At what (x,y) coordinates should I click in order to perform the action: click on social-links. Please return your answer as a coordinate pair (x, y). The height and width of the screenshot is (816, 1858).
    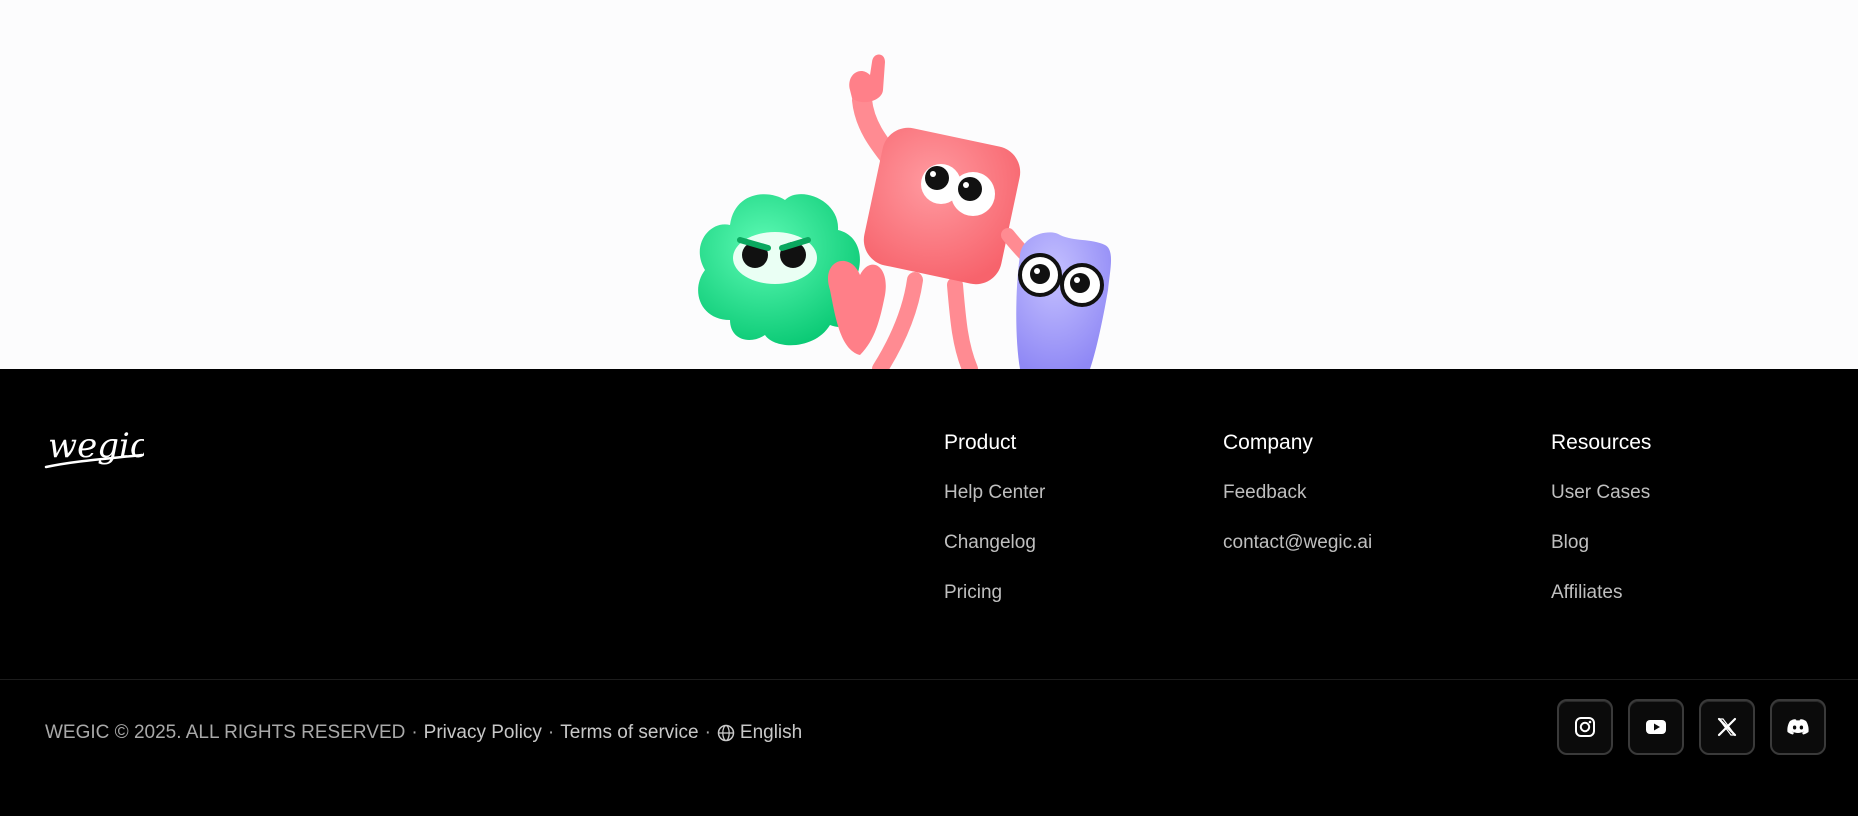
    Looking at the image, I should click on (1691, 727).